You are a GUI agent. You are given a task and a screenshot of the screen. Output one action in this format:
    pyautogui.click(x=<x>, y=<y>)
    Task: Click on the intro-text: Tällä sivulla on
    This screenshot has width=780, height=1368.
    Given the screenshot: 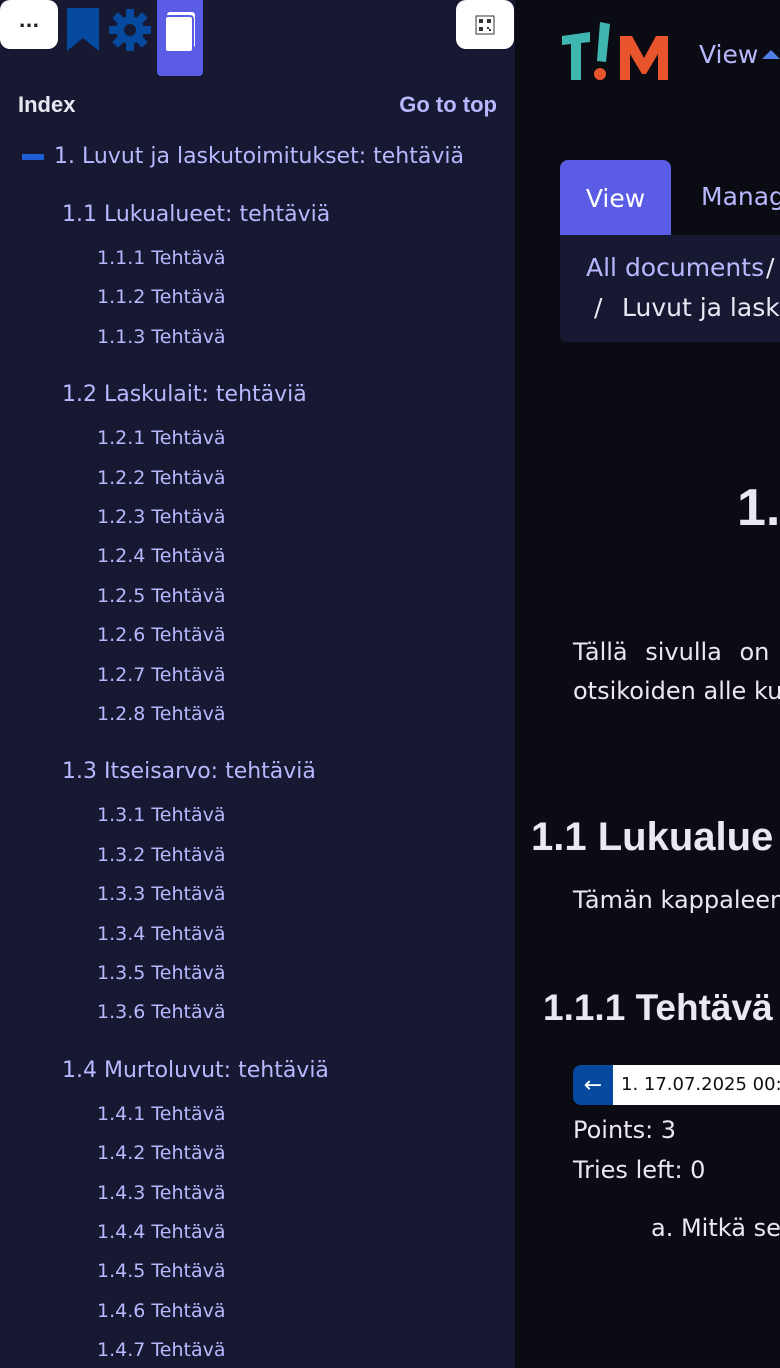 What is the action you would take?
    pyautogui.click(x=671, y=652)
    